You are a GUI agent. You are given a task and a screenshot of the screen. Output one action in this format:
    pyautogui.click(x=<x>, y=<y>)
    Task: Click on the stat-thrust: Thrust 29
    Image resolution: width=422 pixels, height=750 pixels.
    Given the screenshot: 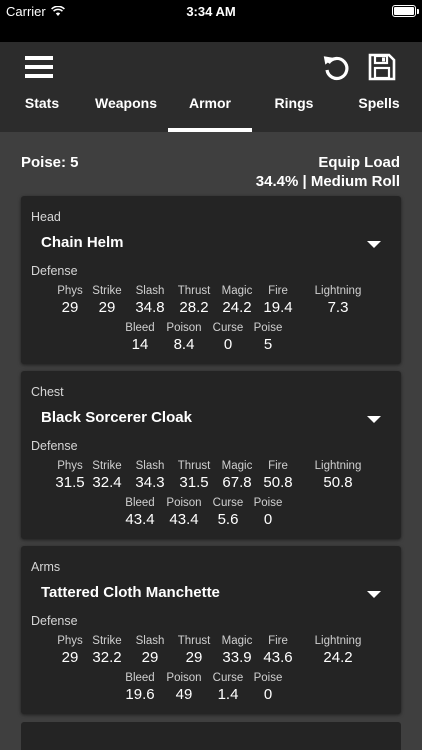 What is the action you would take?
    pyautogui.click(x=194, y=650)
    